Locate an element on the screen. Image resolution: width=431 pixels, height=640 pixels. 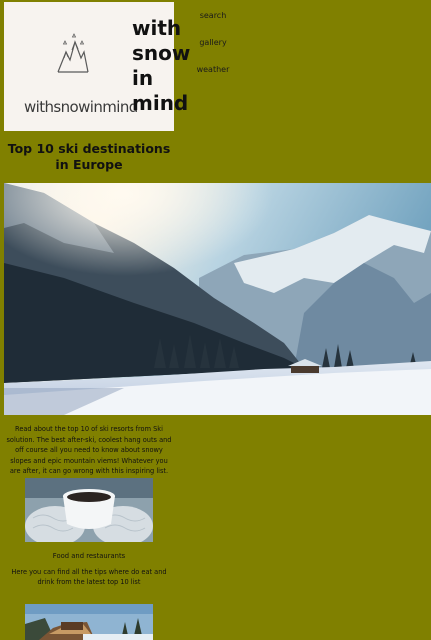
site-title-line: with is located at coordinates (157, 28).